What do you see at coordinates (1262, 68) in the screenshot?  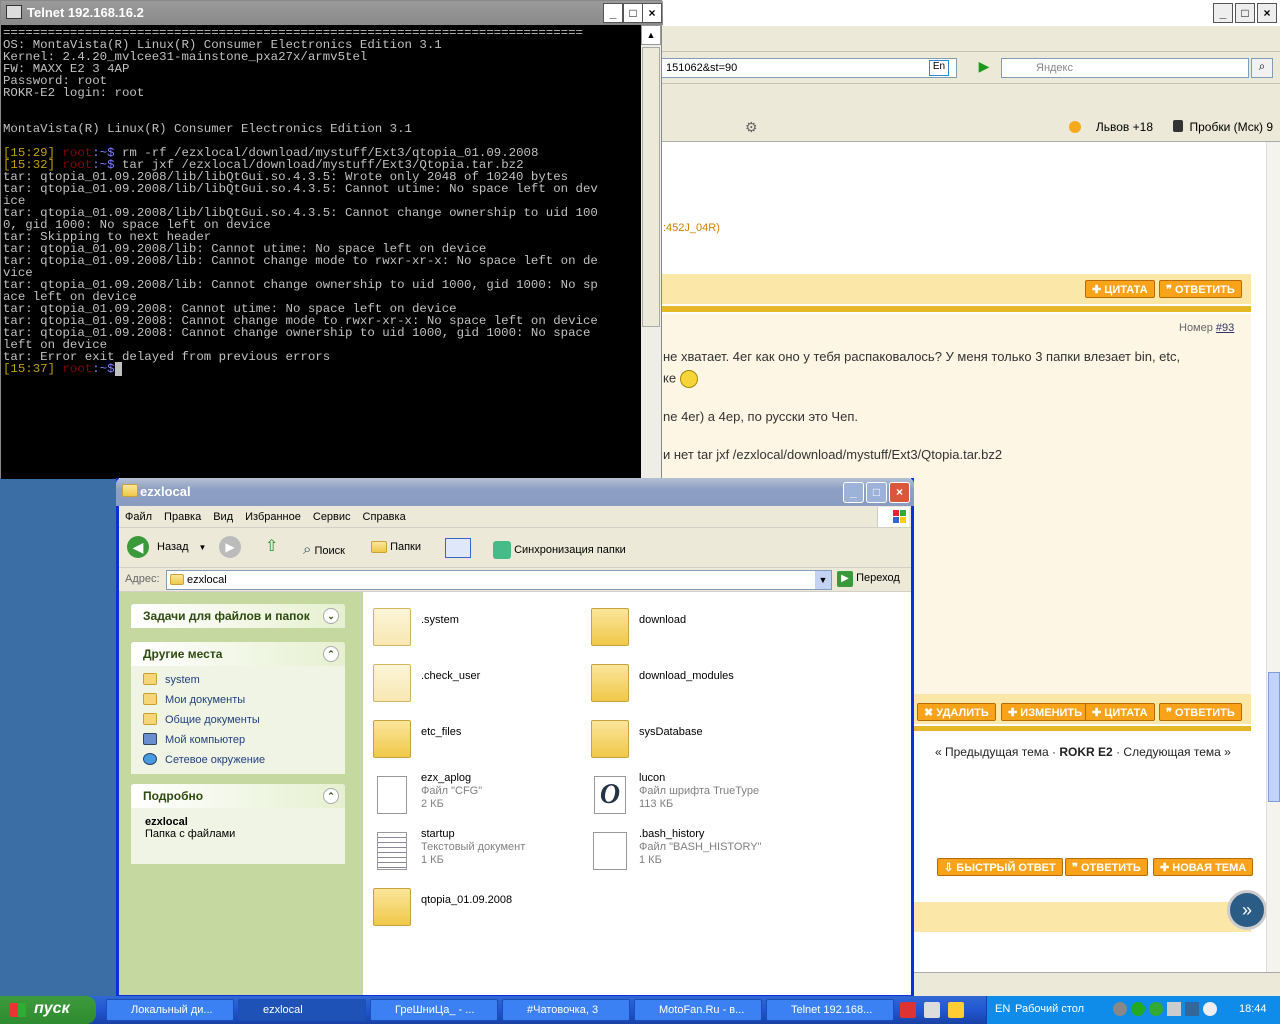 I see `search-icon: ⌕` at bounding box center [1262, 68].